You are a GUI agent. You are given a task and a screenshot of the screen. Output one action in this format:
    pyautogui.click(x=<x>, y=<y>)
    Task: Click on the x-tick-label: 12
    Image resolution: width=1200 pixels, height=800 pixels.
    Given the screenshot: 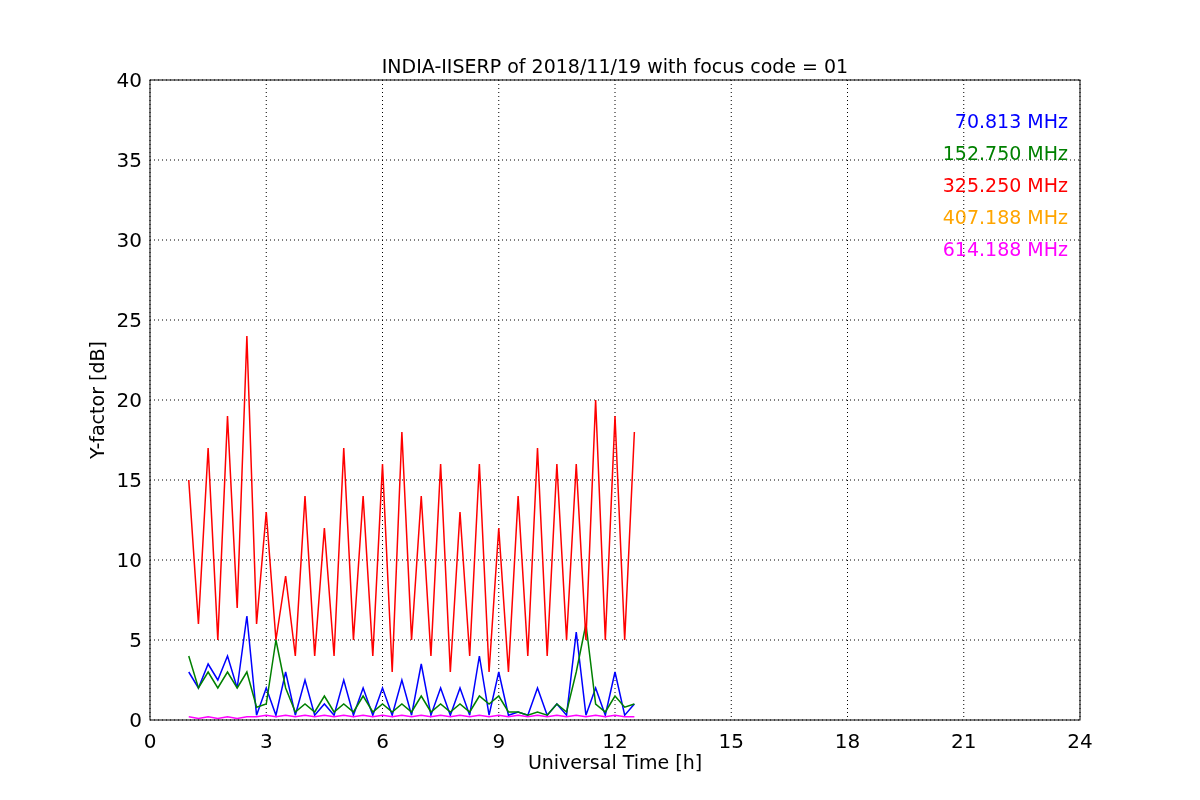 What is the action you would take?
    pyautogui.click(x=615, y=741)
    